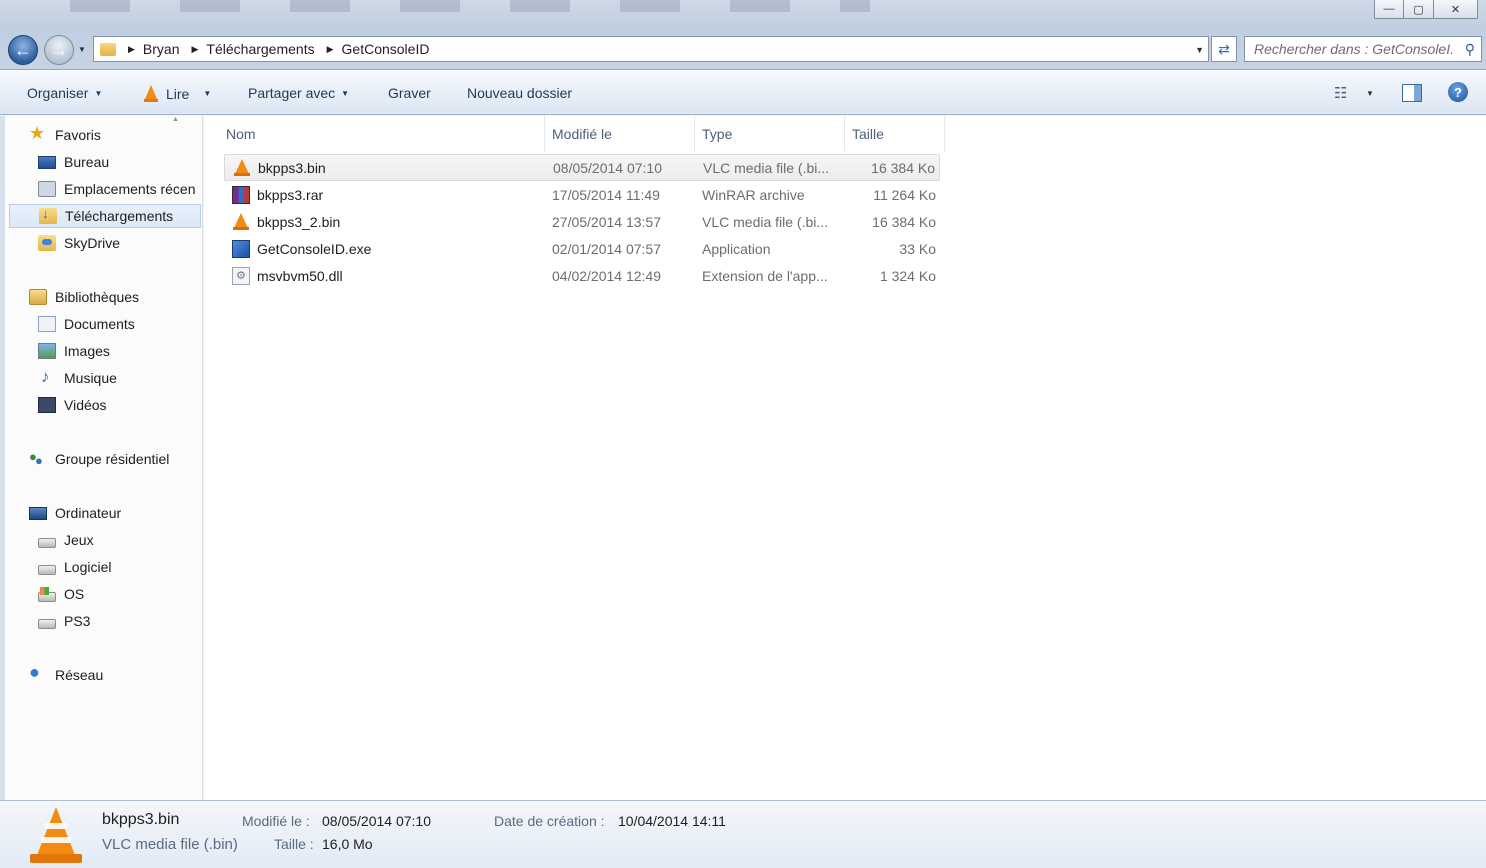 This screenshot has width=1486, height=868. I want to click on graver-button: Graver, so click(409, 93).